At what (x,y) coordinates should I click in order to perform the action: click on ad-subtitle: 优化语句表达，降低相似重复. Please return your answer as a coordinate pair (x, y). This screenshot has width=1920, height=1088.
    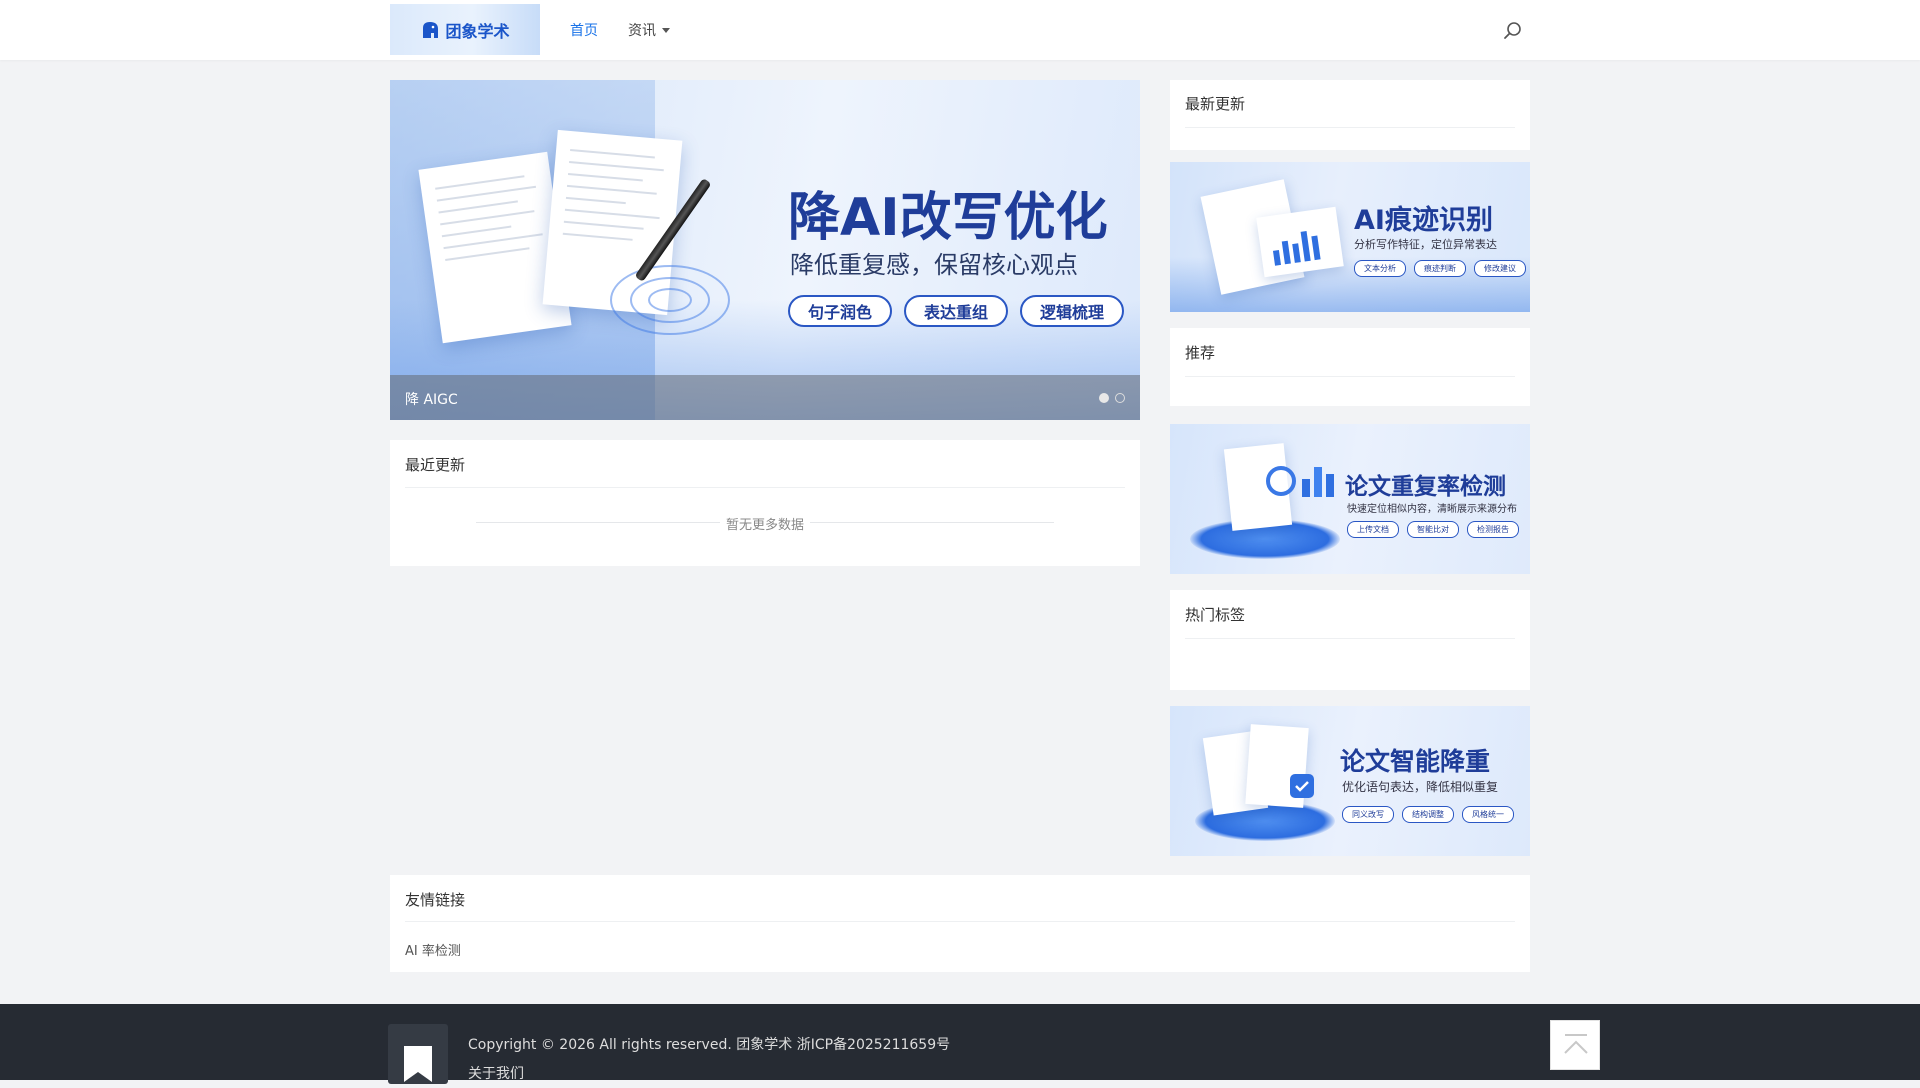
    Looking at the image, I should click on (1420, 787).